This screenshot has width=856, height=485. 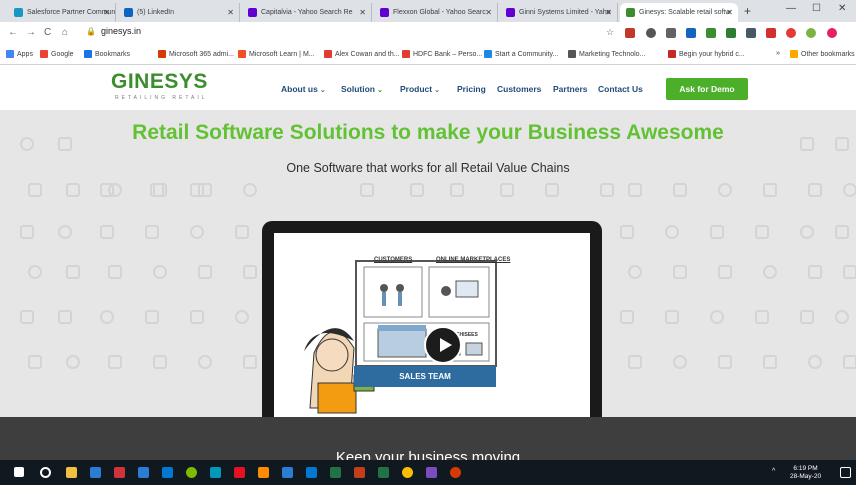 I want to click on sales-team-banner: SALES TEAM, so click(x=425, y=376).